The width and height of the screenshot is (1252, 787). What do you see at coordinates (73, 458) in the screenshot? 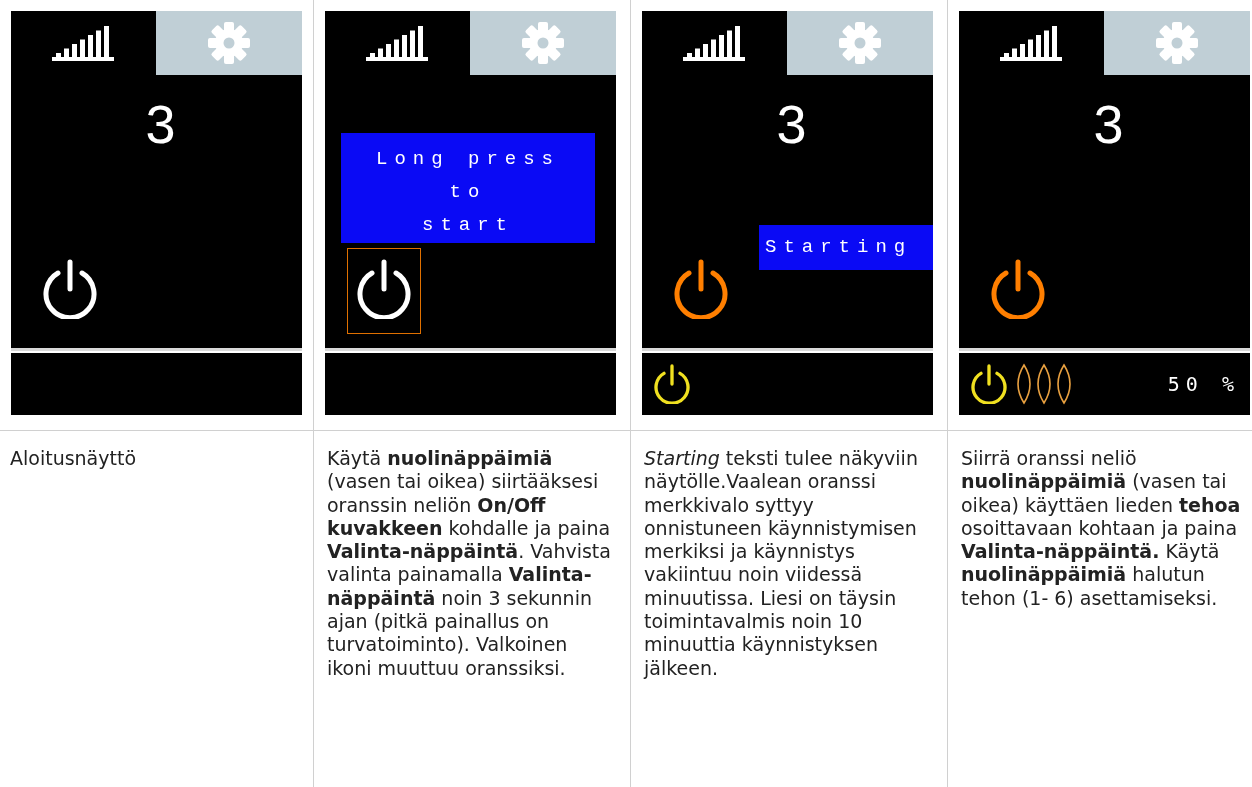
I see `step-description: Aloitusnäyttö` at bounding box center [73, 458].